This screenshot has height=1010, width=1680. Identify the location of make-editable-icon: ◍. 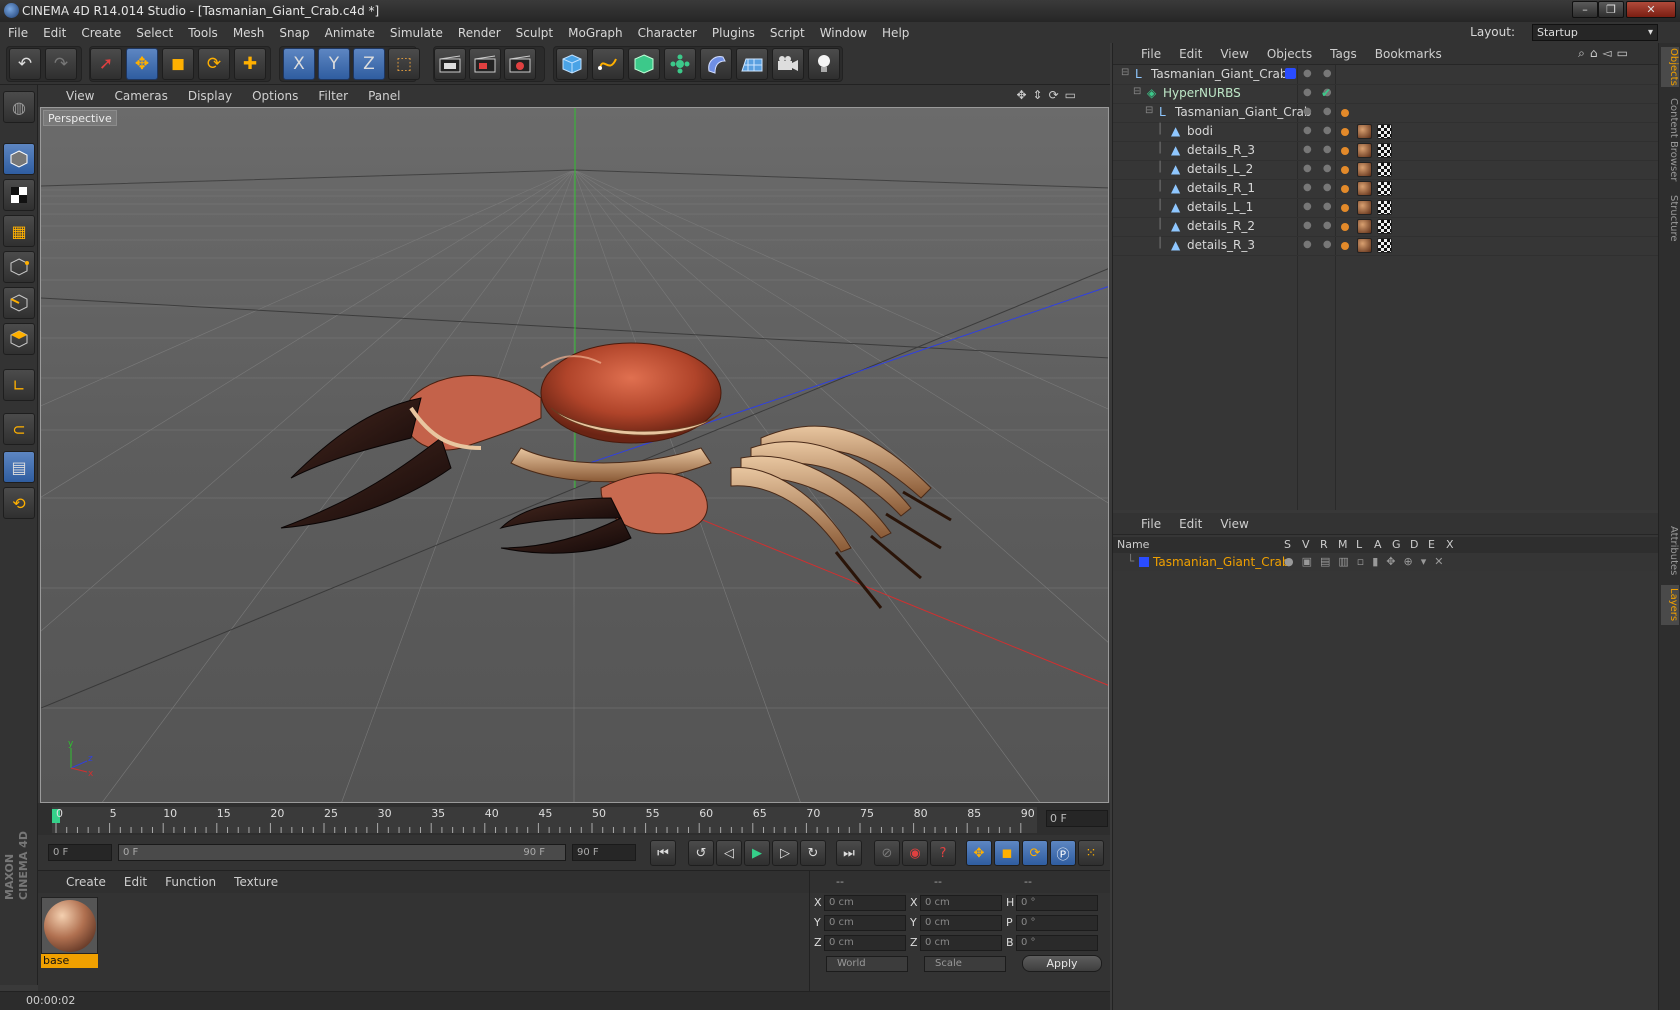
(19, 107).